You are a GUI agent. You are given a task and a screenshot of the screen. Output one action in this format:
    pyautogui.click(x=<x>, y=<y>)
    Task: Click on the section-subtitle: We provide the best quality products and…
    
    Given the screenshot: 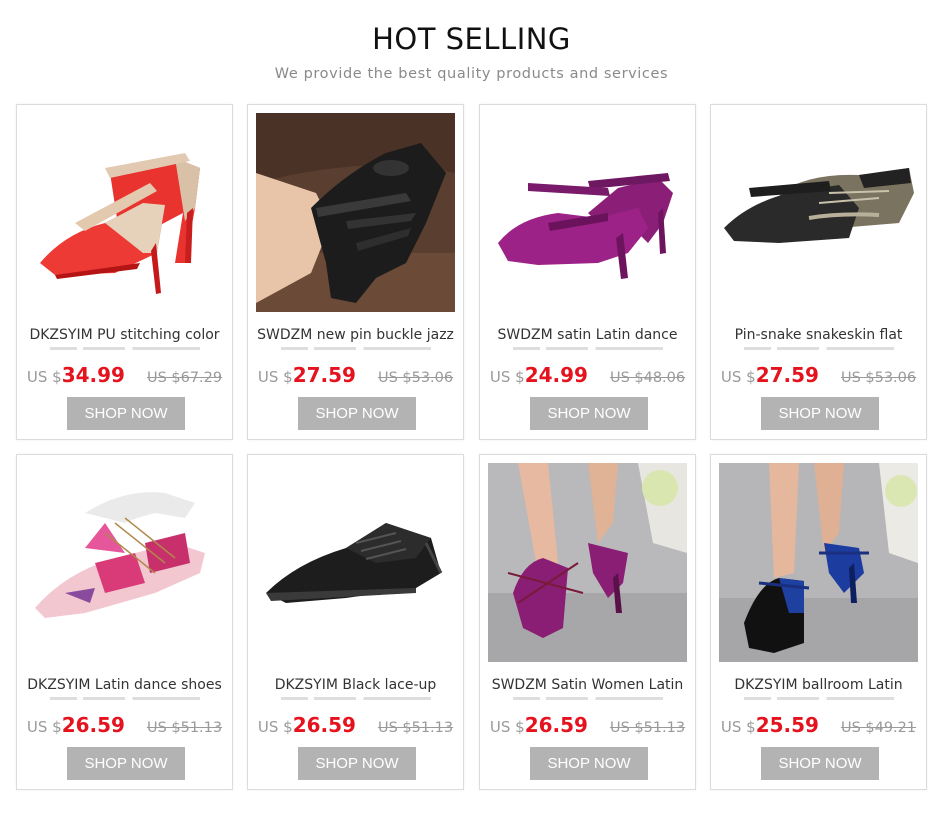 What is the action you would take?
    pyautogui.click(x=471, y=74)
    